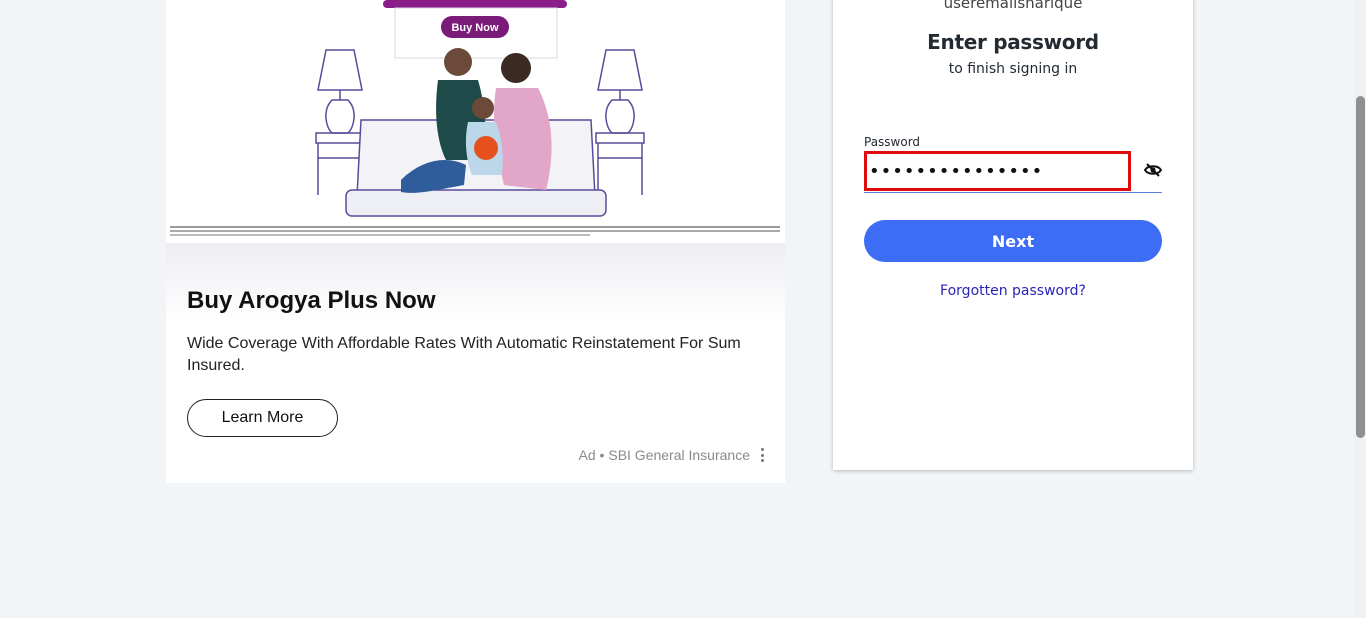  I want to click on password-field, so click(997, 171).